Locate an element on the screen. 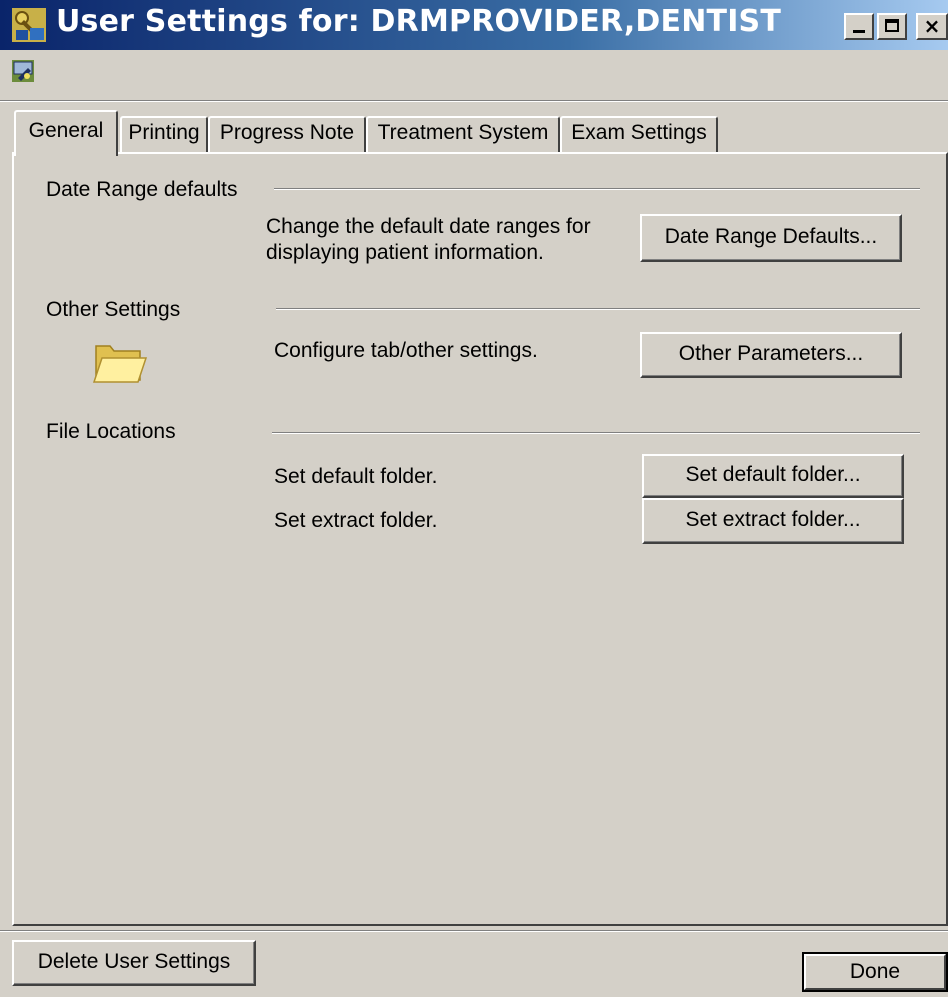 Image resolution: width=948 pixels, height=997 pixels. extract-folder-desc: Set extract folder. is located at coordinates (356, 520).